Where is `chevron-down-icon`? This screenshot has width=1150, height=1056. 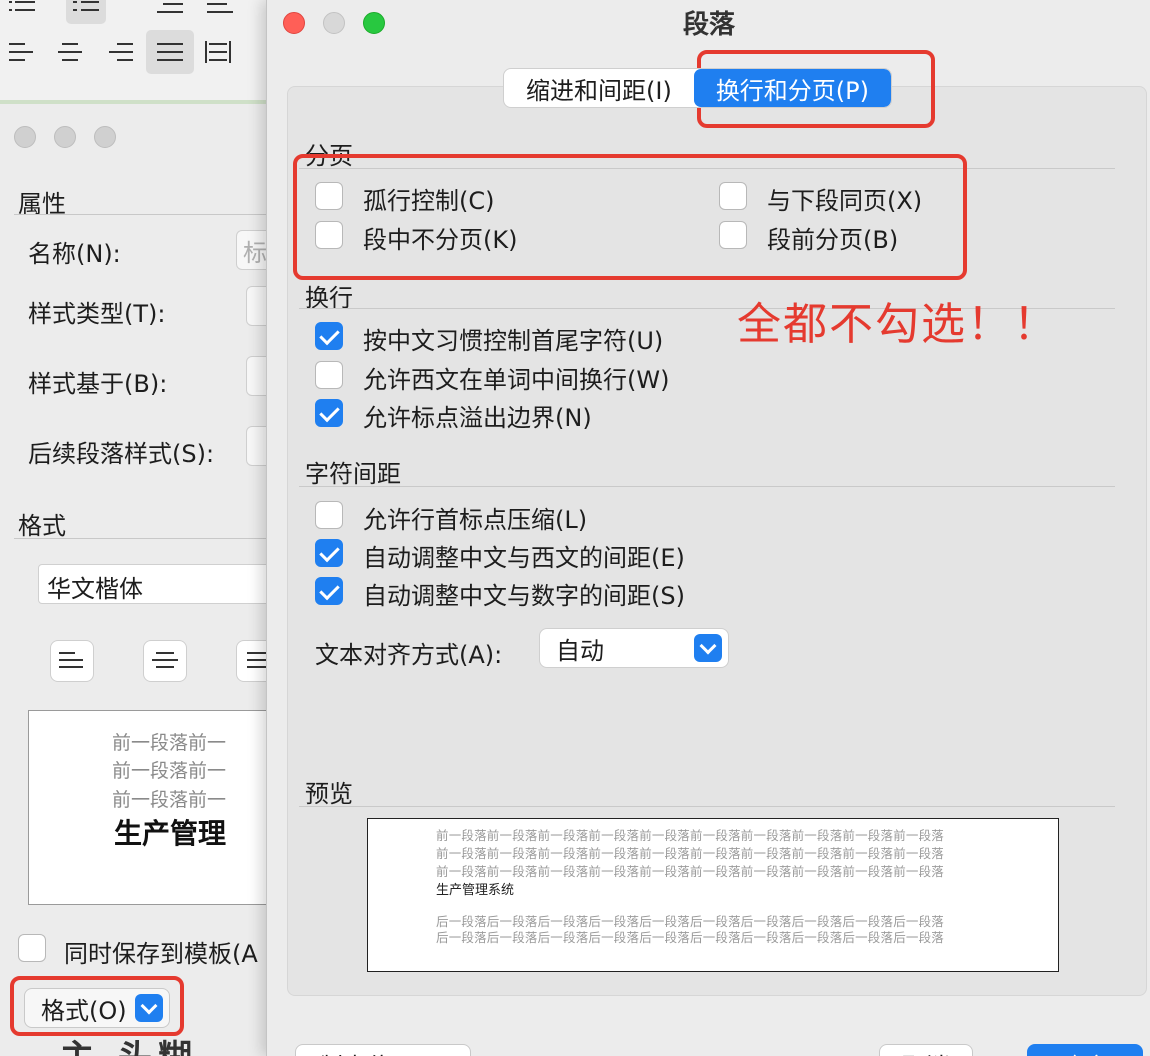
chevron-down-icon is located at coordinates (708, 648).